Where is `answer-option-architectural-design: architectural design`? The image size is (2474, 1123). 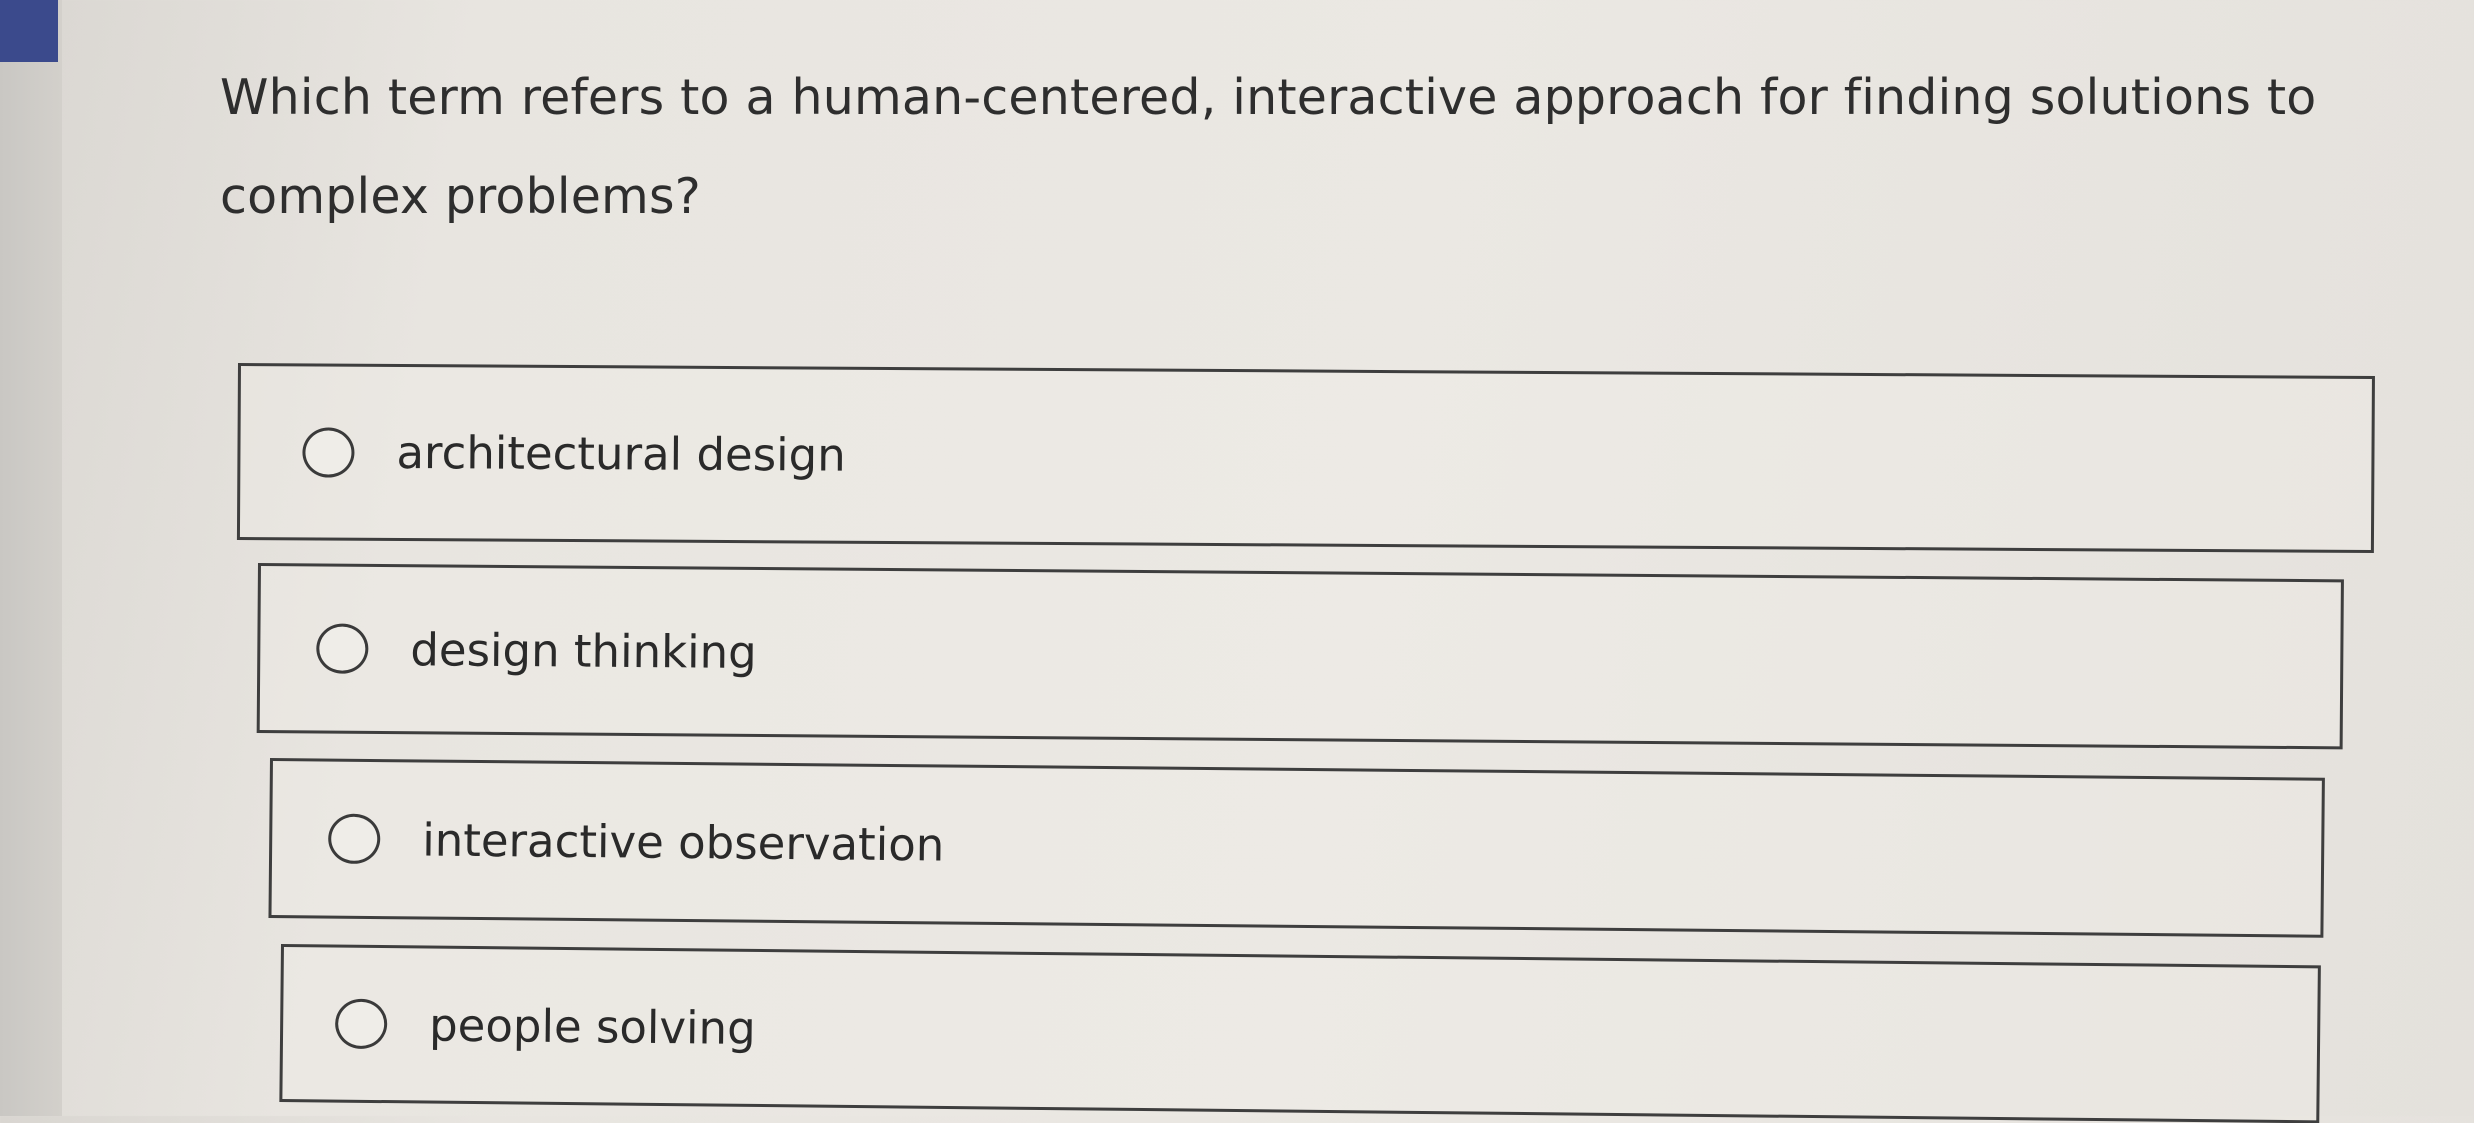 answer-option-architectural-design: architectural design is located at coordinates (1305, 458).